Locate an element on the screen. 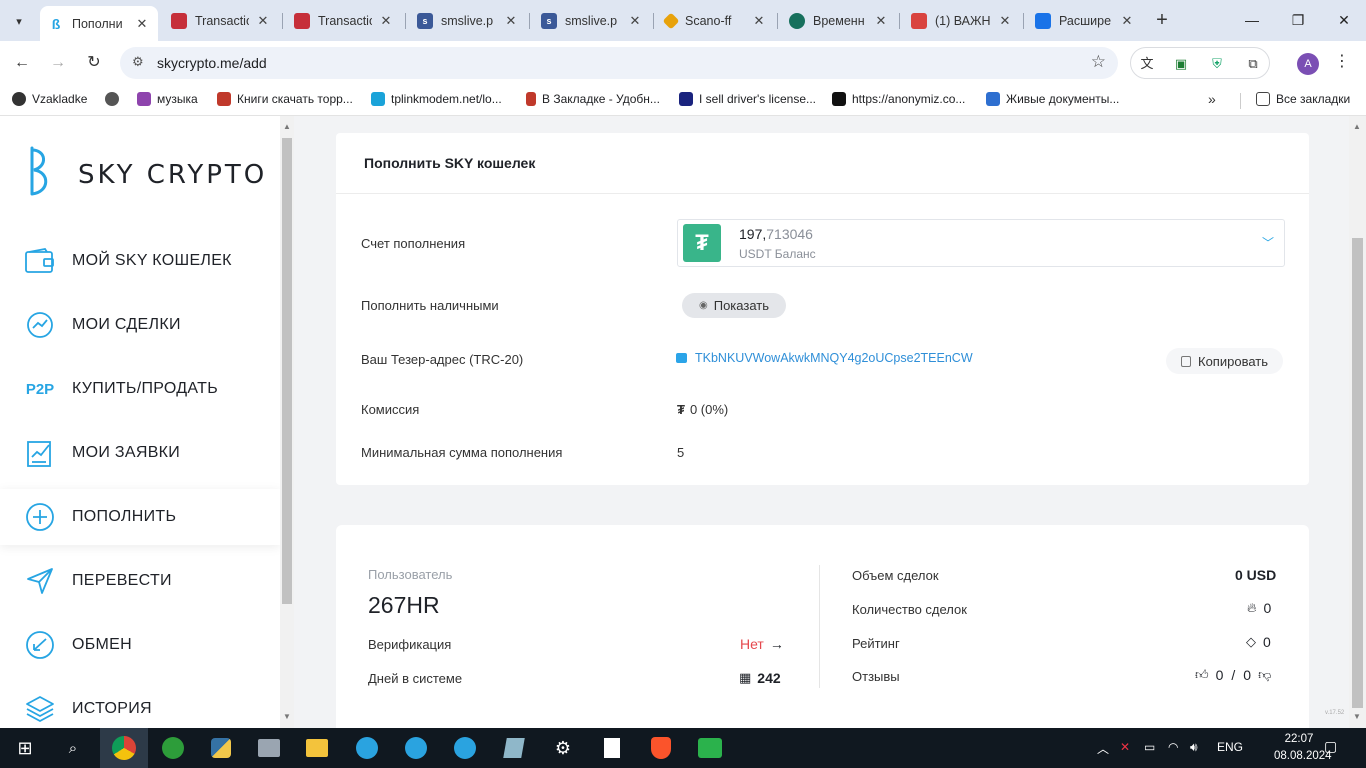 The image size is (1366, 768). bookmark-item: музыка is located at coordinates (167, 99).